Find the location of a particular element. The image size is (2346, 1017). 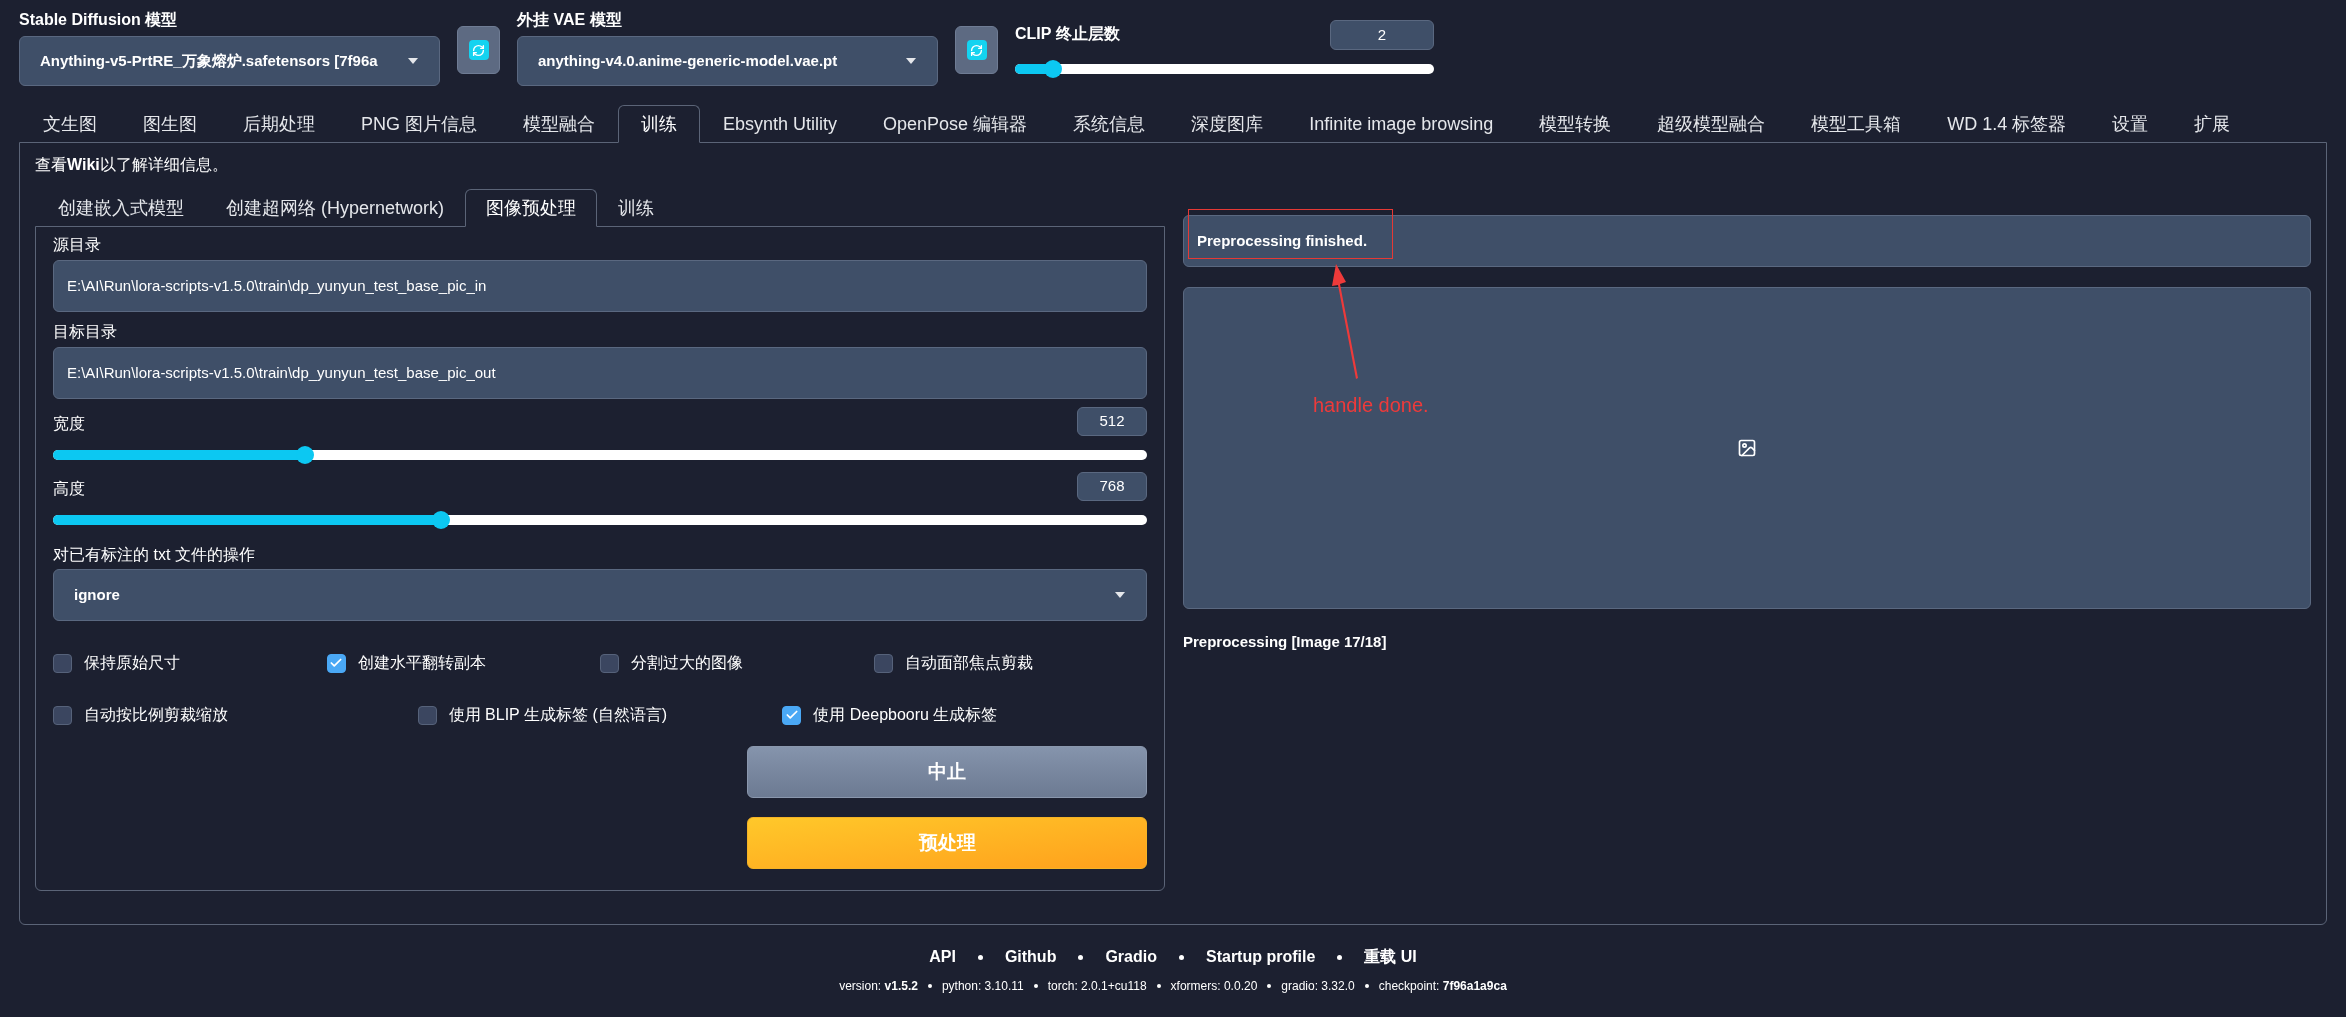

tab: 设置 is located at coordinates (2130, 124).